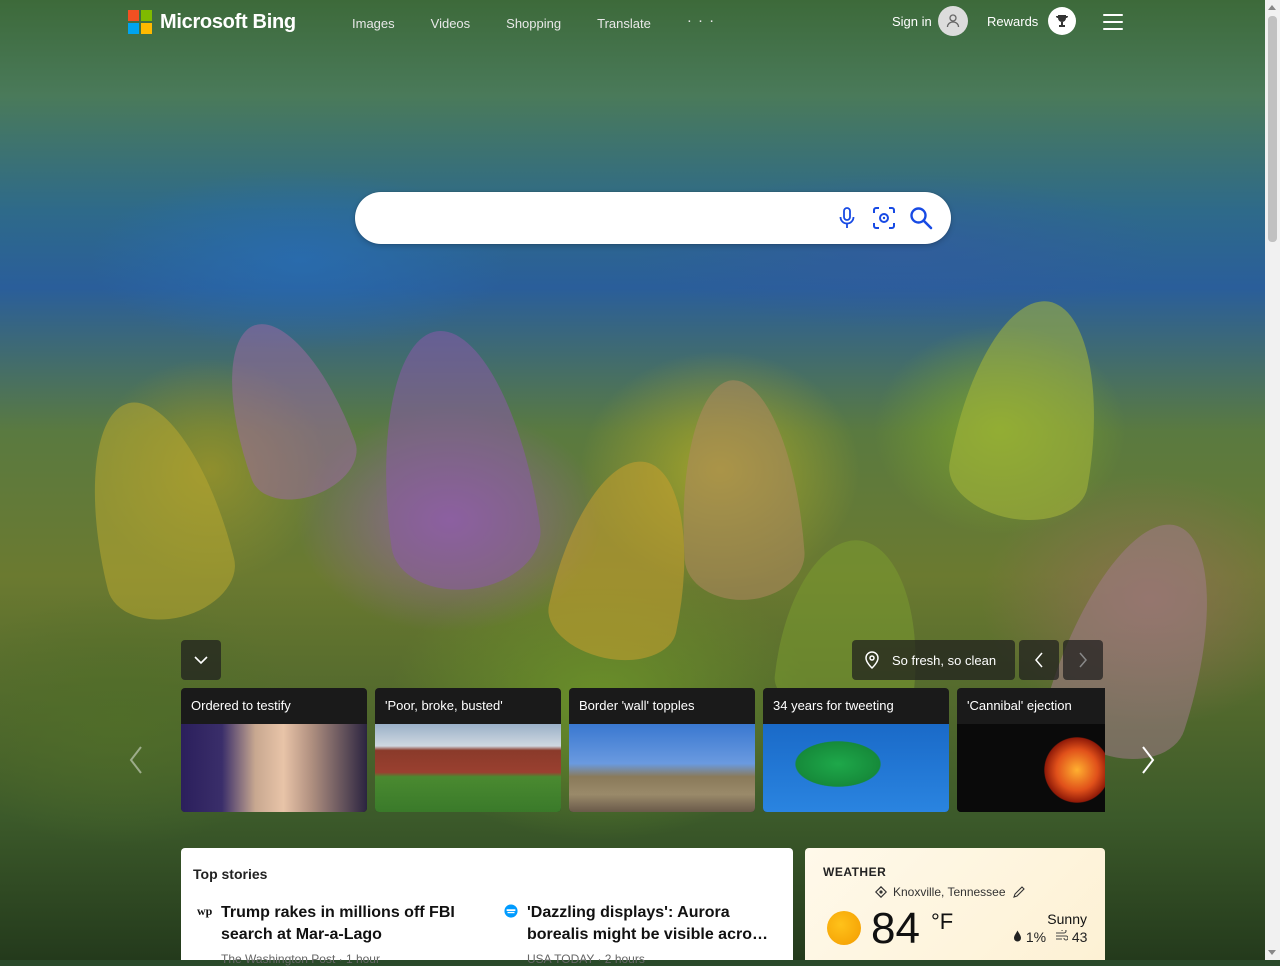 This screenshot has width=1280, height=966. Describe the element at coordinates (140, 22) in the screenshot. I see `microsoft-logo-icon` at that location.